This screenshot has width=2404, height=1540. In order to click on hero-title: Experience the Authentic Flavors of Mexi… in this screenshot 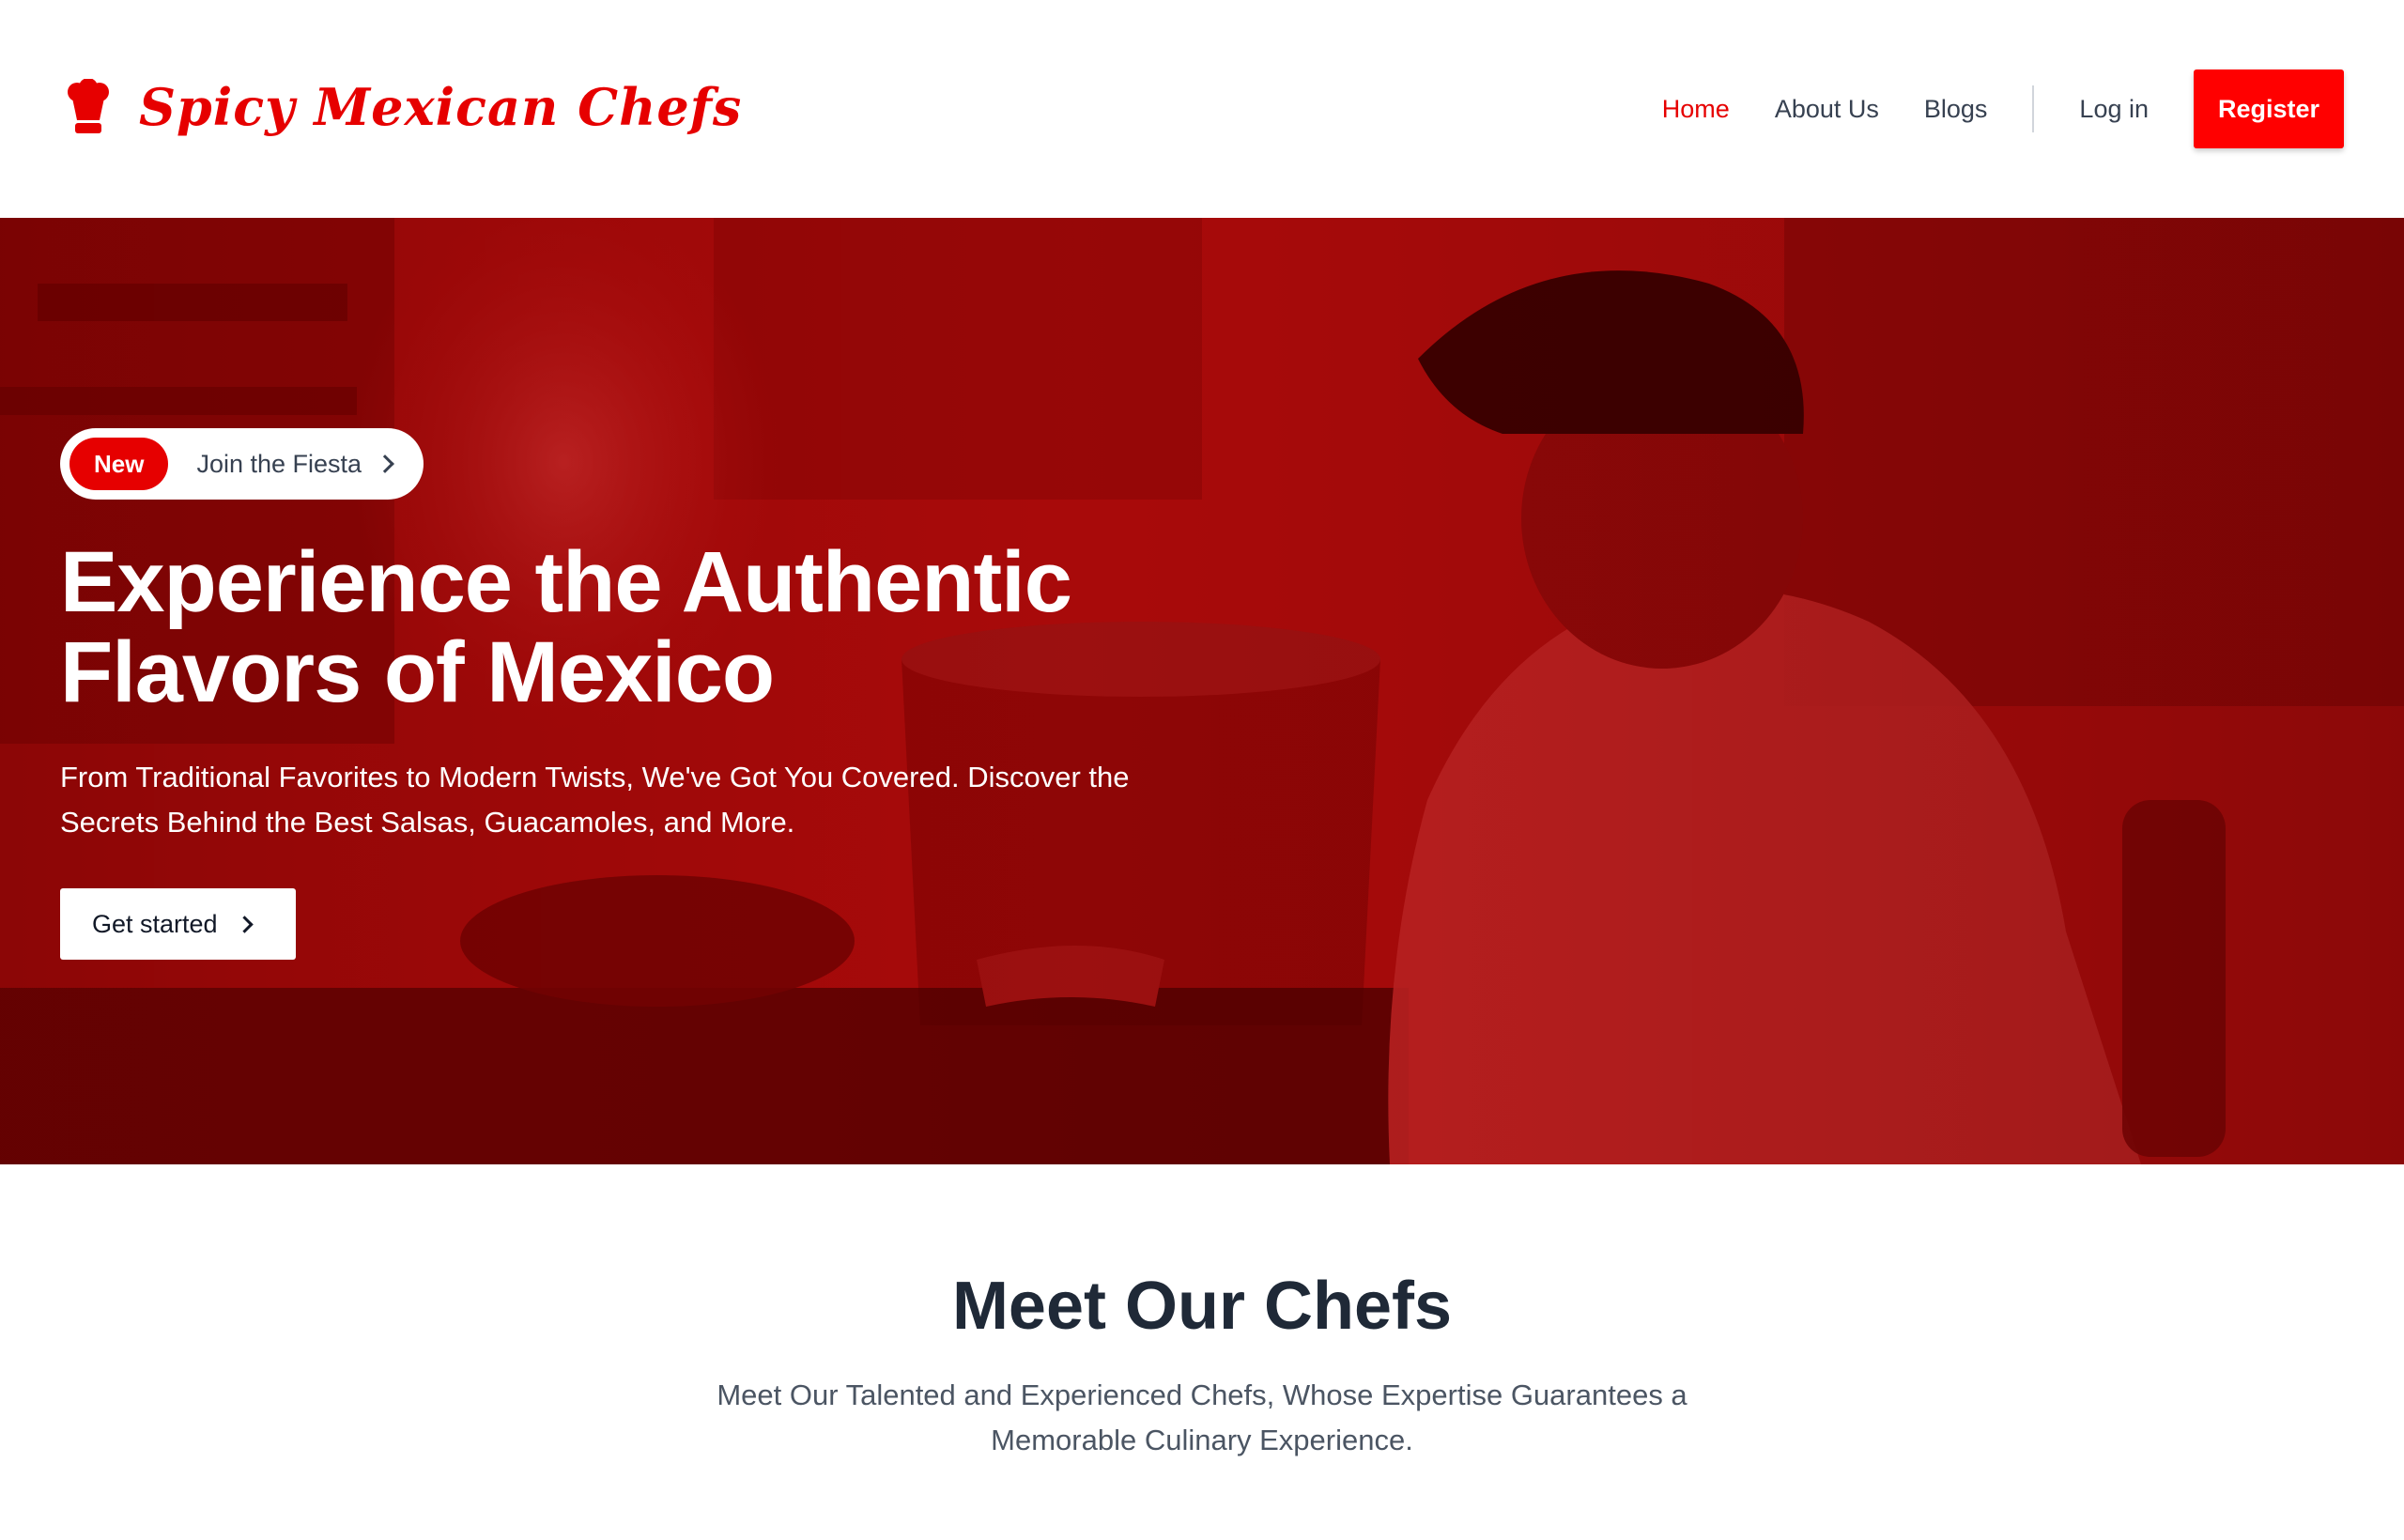, I will do `click(623, 627)`.